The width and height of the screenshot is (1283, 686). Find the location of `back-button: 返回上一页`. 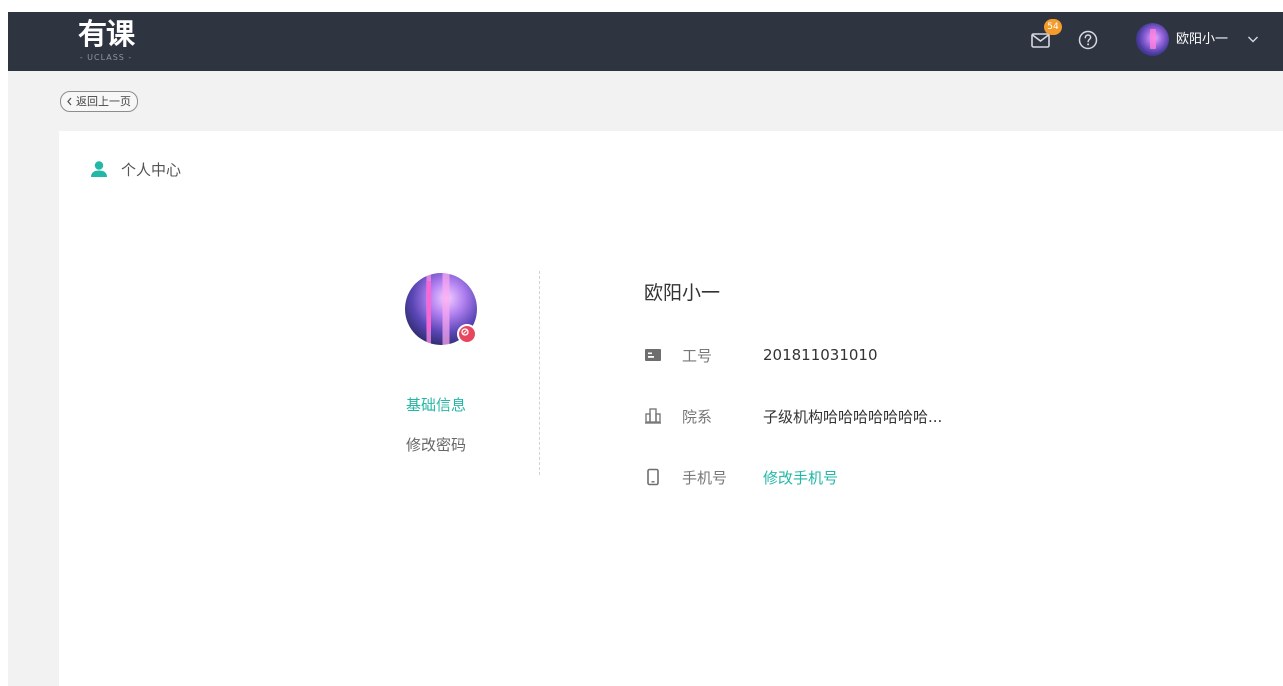

back-button: 返回上一页 is located at coordinates (99, 101).